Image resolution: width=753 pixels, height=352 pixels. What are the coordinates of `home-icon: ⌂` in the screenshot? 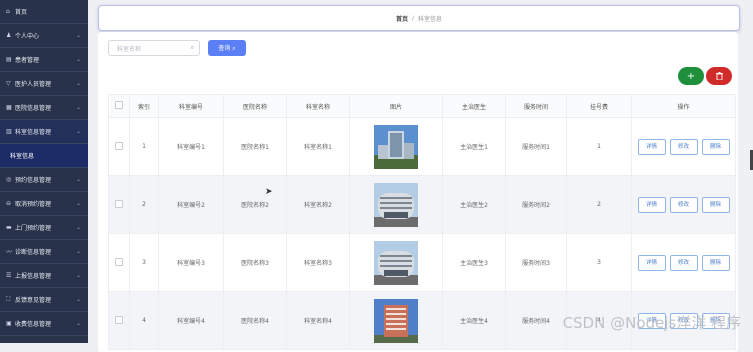 It's located at (8, 11).